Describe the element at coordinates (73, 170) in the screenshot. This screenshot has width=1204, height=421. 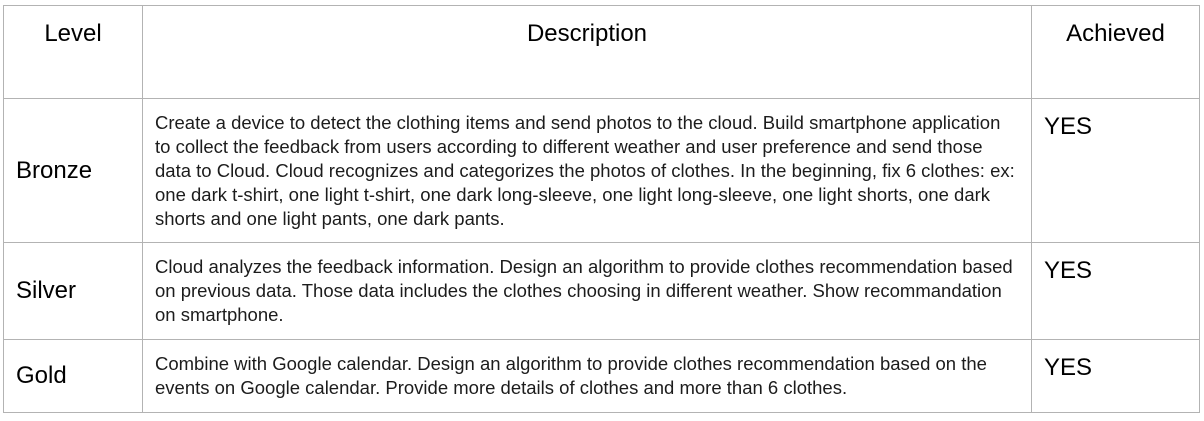
I see `level-cell: Bronze` at that location.